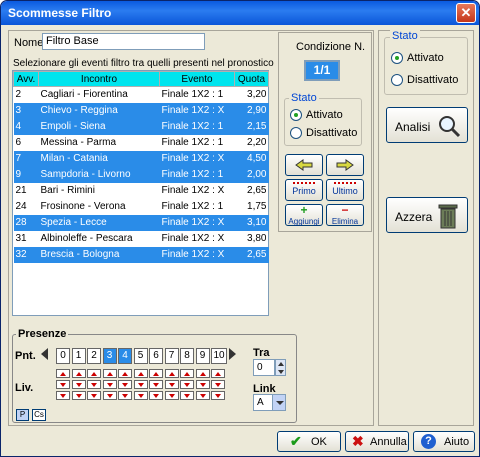 The width and height of the screenshot is (480, 457). I want to click on link-dropdown-button, so click(279, 402).